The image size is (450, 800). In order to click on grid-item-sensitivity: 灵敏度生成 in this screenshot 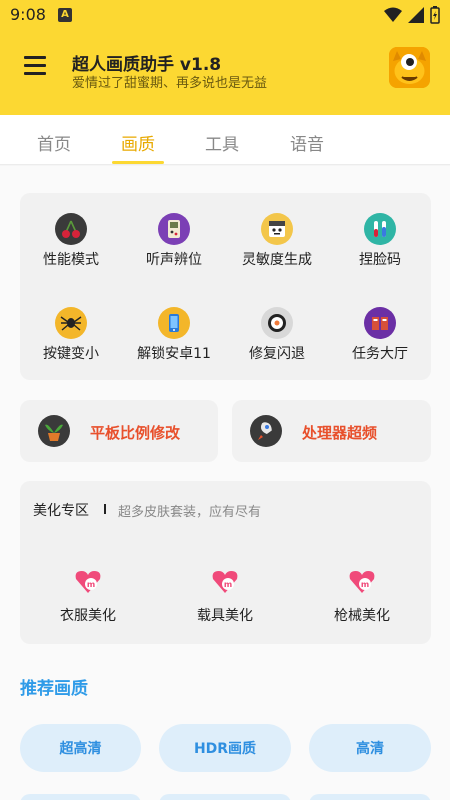, I will do `click(277, 241)`.